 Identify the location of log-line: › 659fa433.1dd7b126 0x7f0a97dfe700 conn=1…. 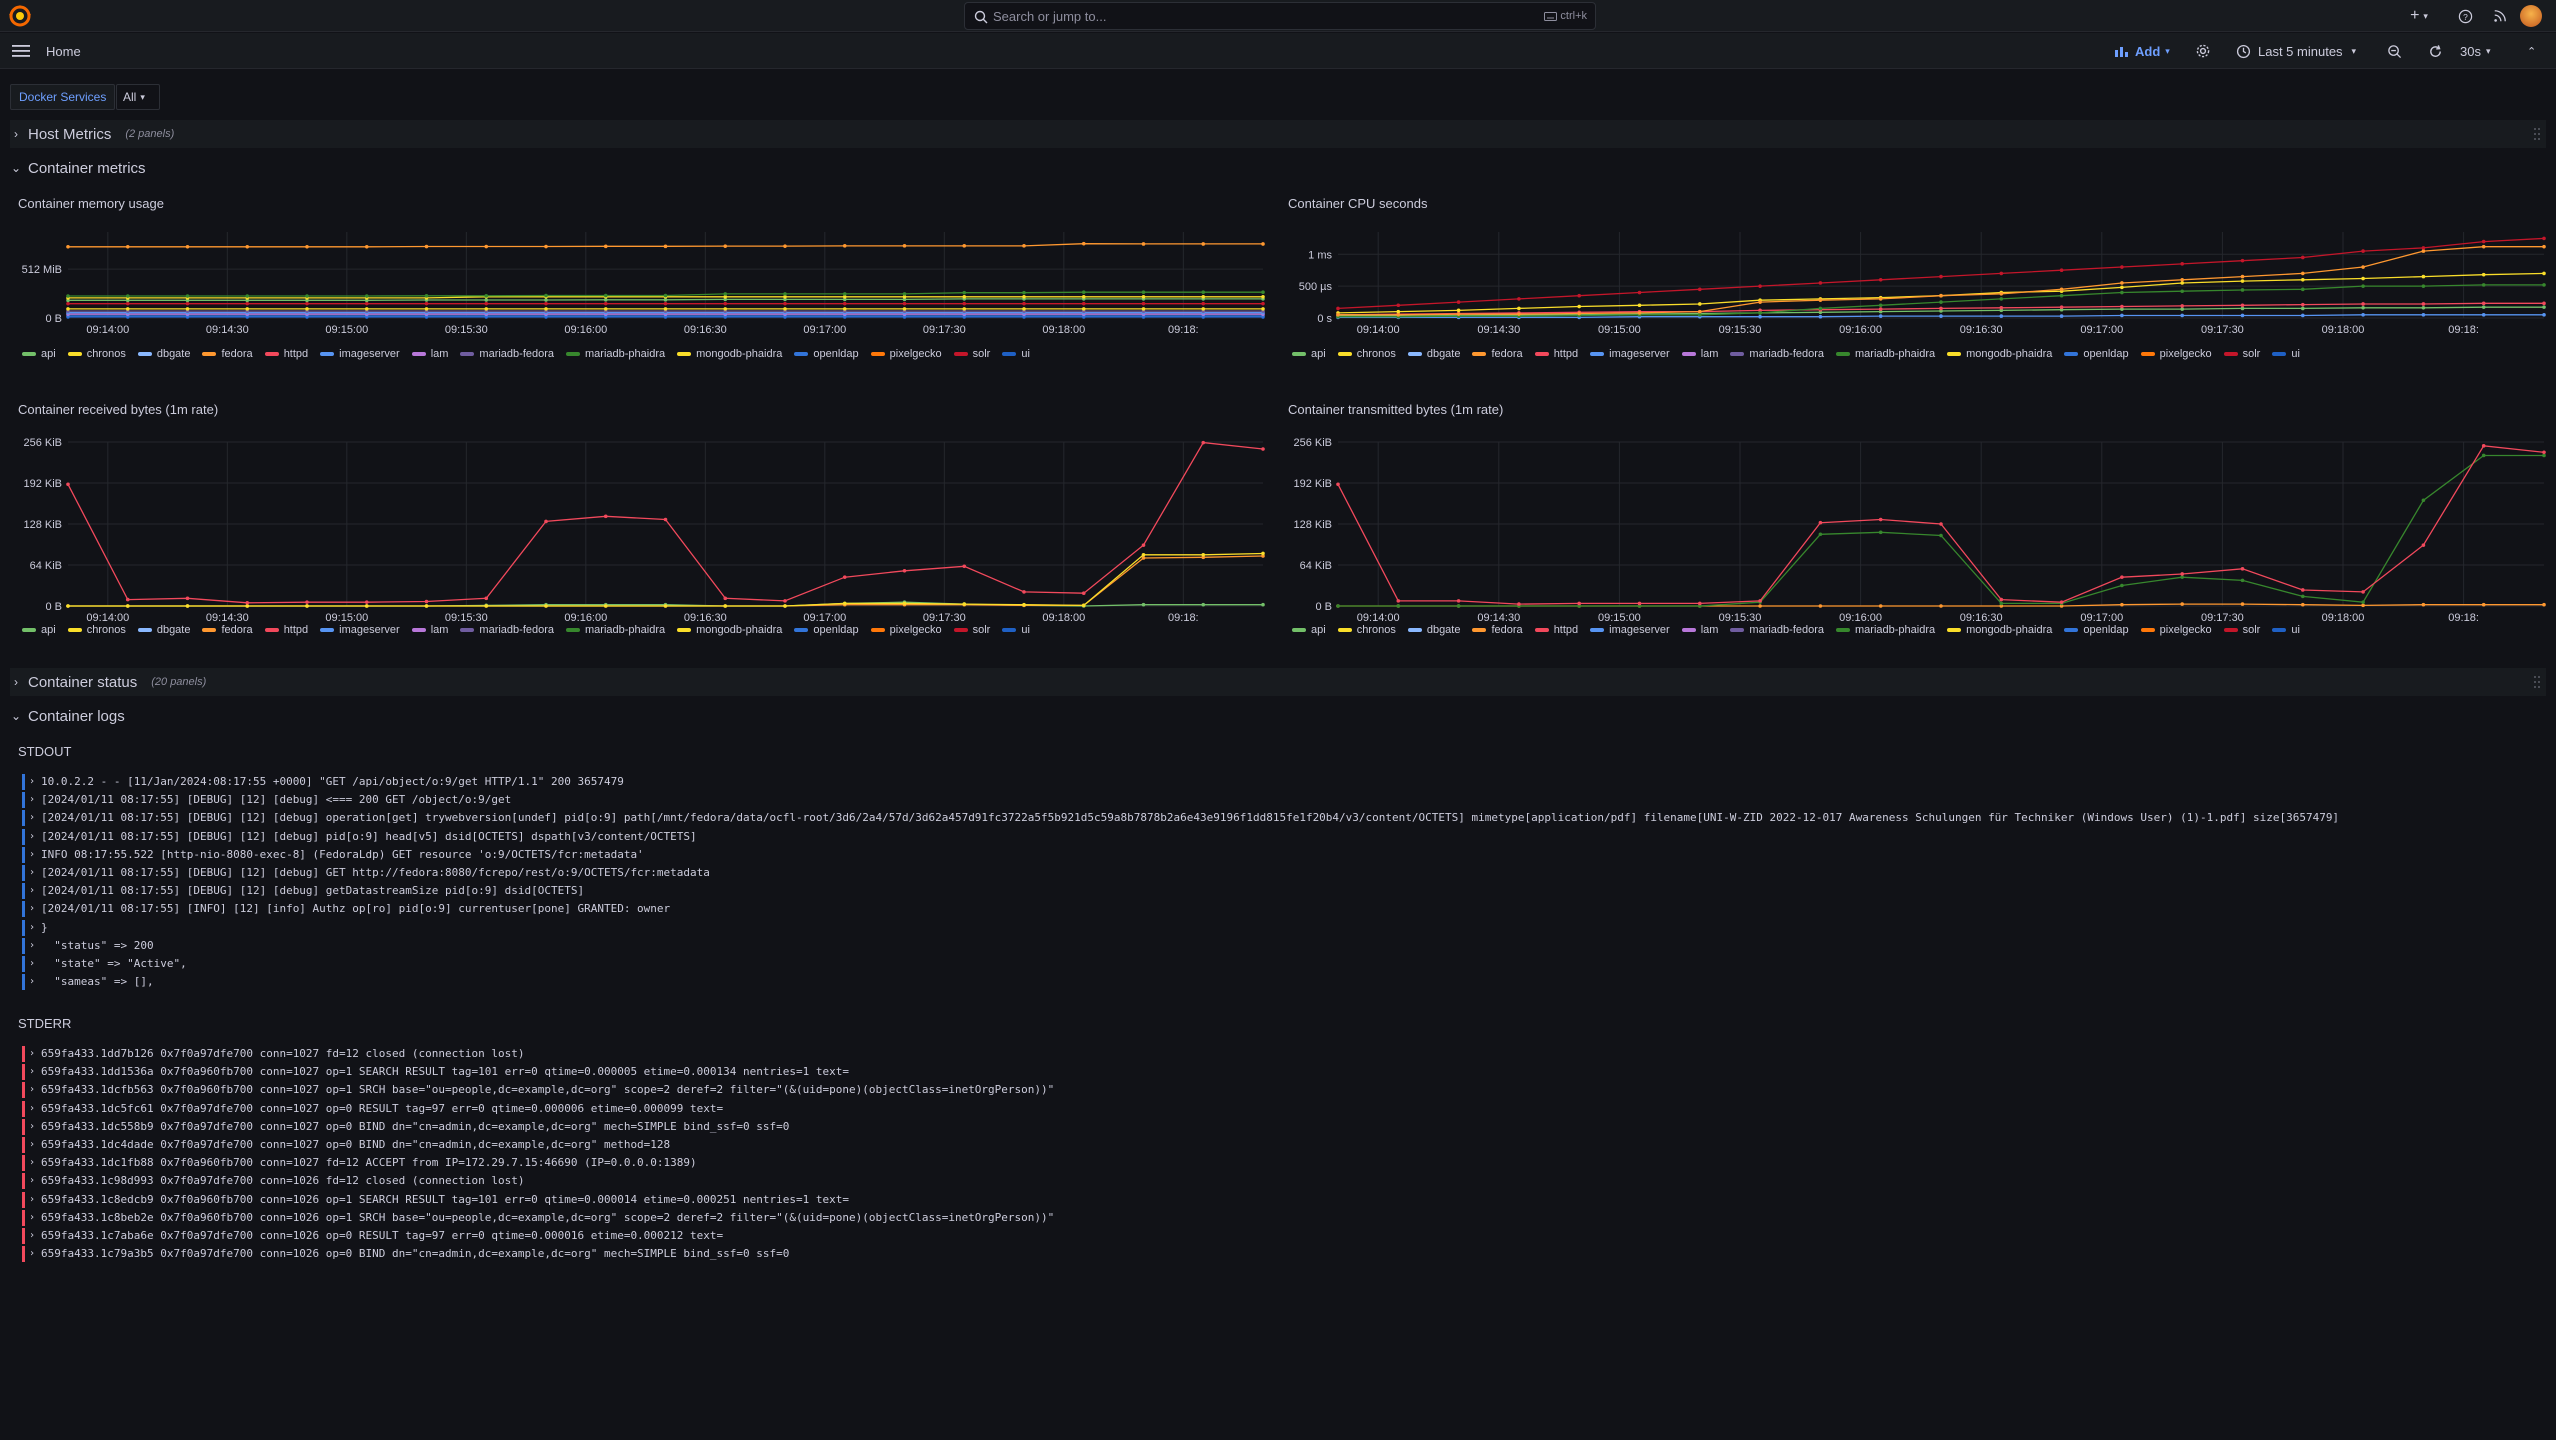
(538, 1054).